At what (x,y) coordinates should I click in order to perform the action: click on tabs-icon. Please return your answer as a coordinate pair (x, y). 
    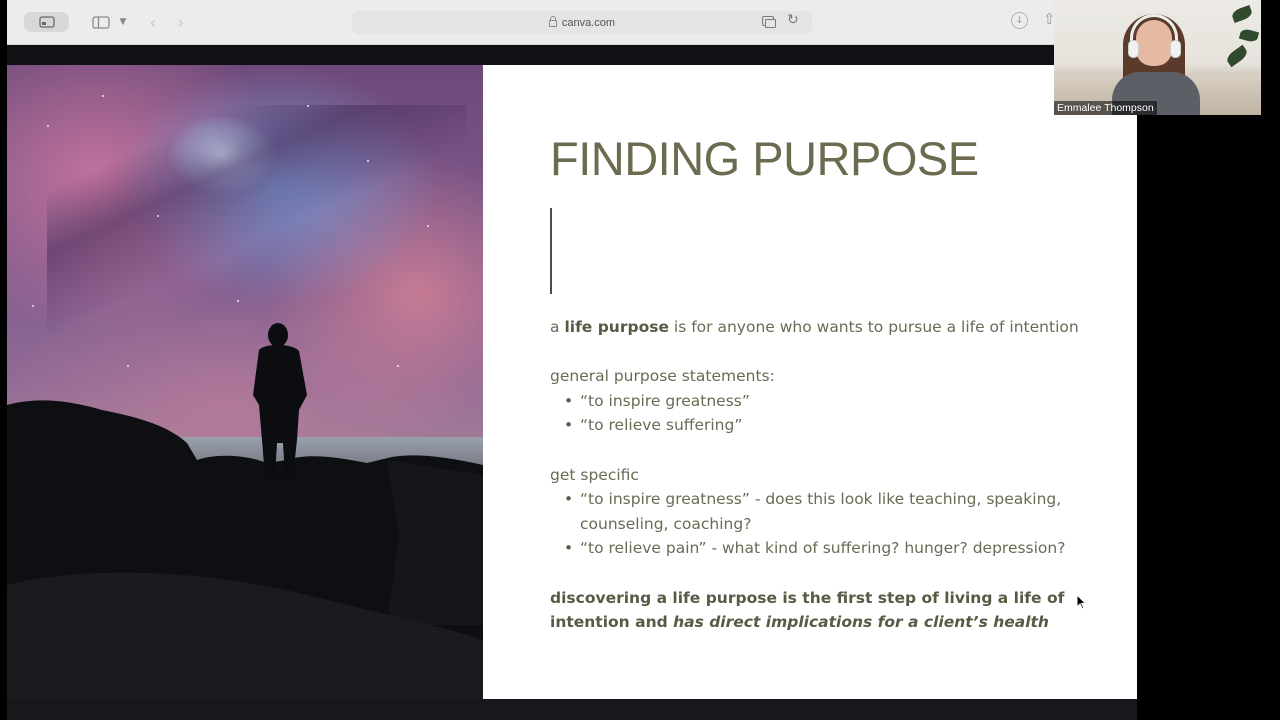
    Looking at the image, I should click on (769, 22).